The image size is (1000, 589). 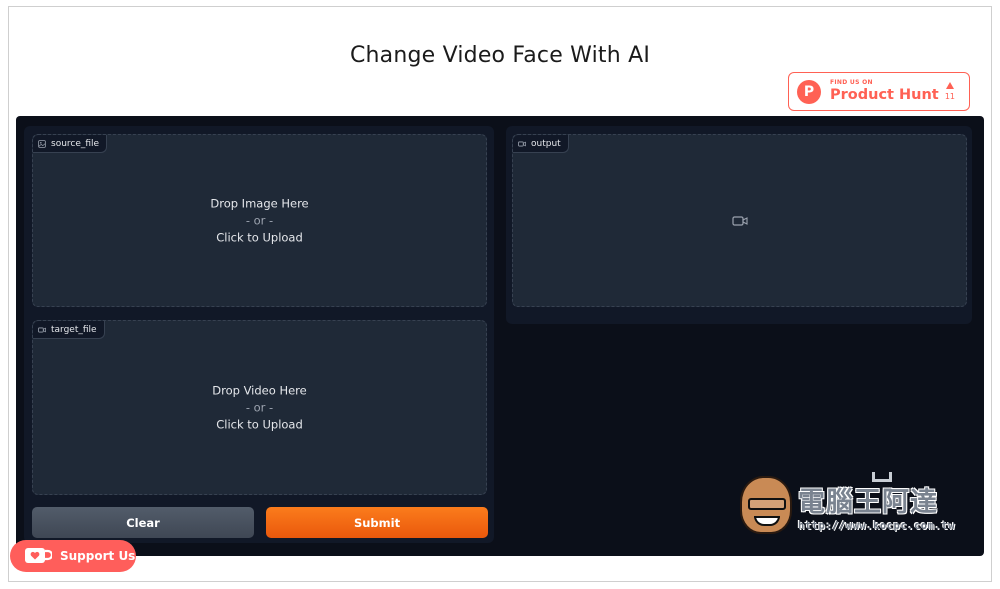 What do you see at coordinates (500, 55) in the screenshot?
I see `page-title: Change Video Face With AI` at bounding box center [500, 55].